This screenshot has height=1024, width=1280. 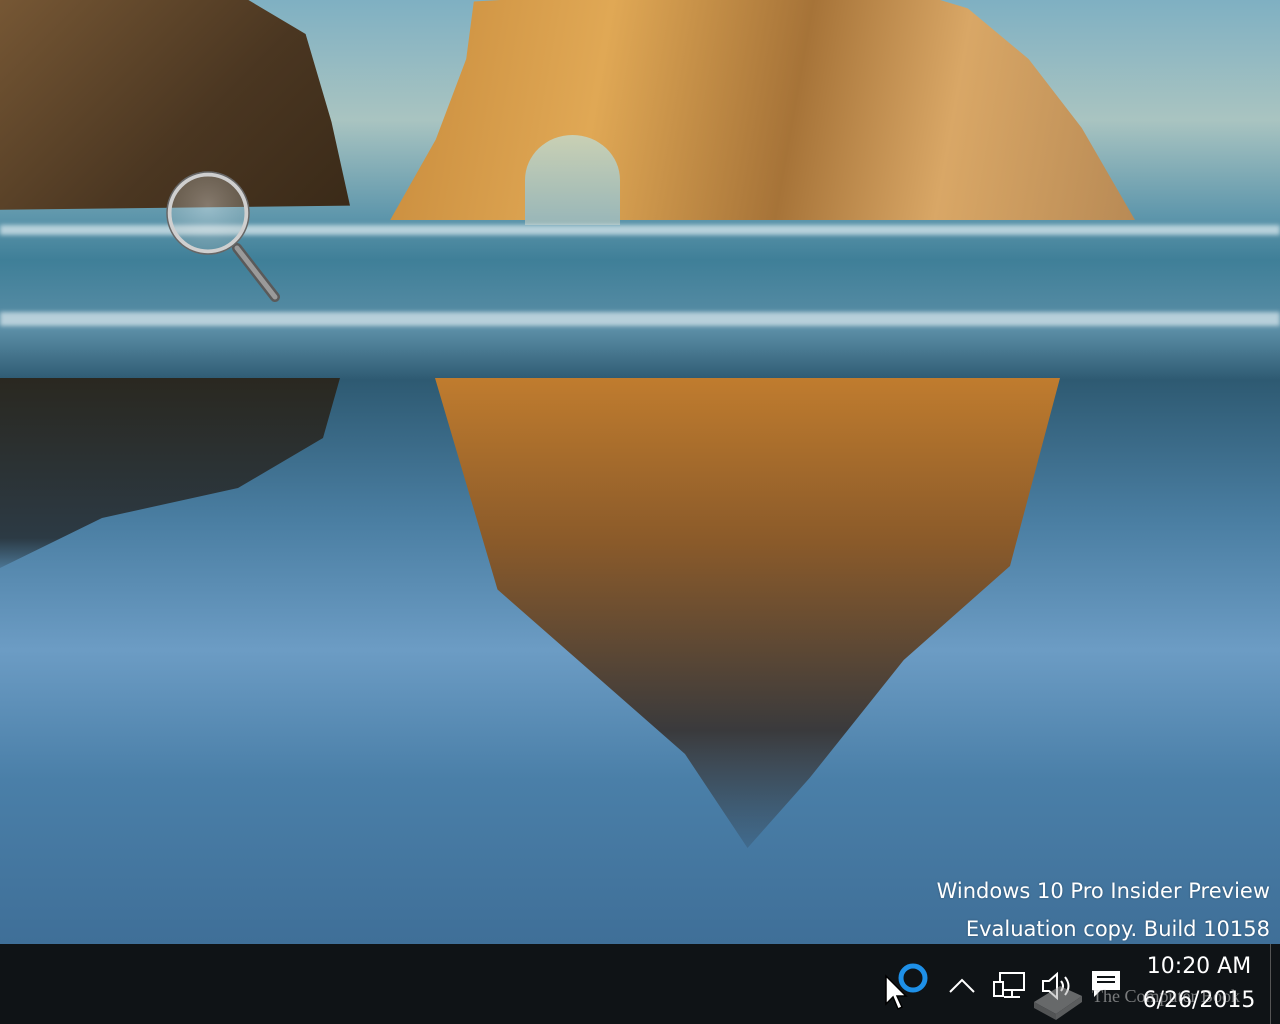 What do you see at coordinates (1166, 996) in the screenshot?
I see `site-watermark: The Computer Book` at bounding box center [1166, 996].